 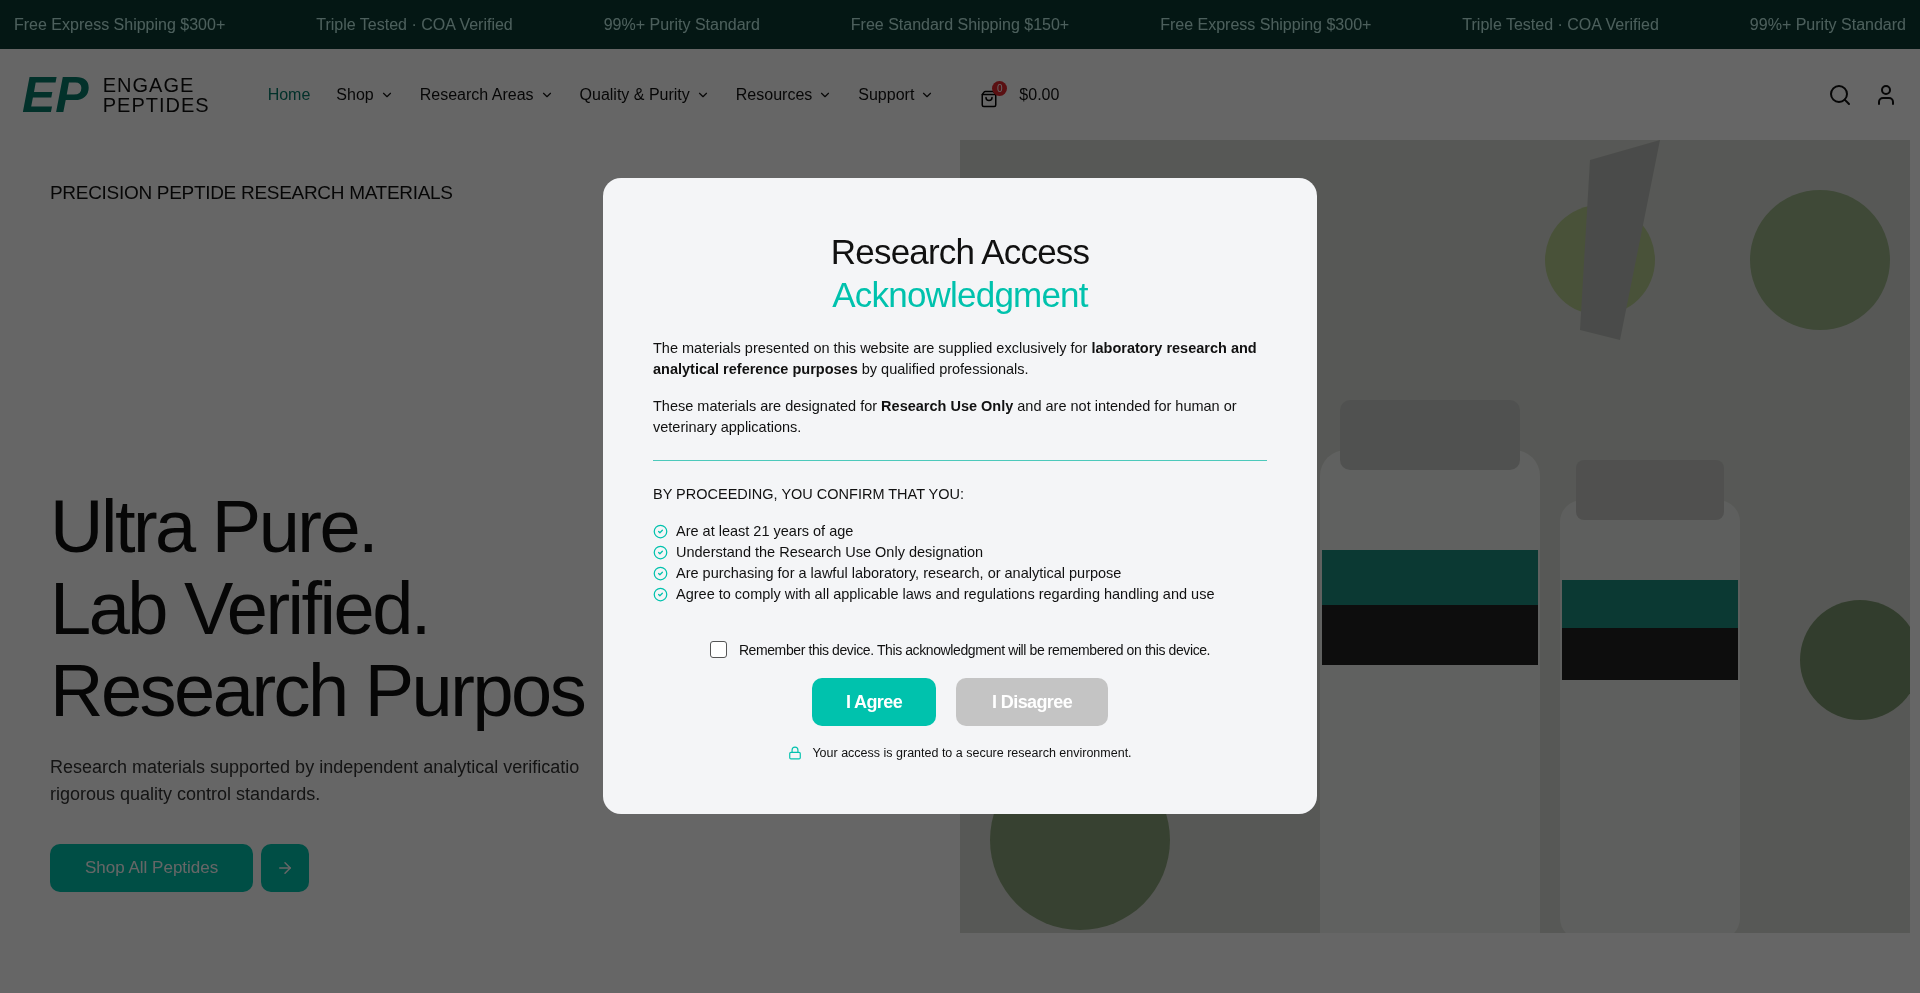 I want to click on logo-text: ENGAGE, so click(x=149, y=84).